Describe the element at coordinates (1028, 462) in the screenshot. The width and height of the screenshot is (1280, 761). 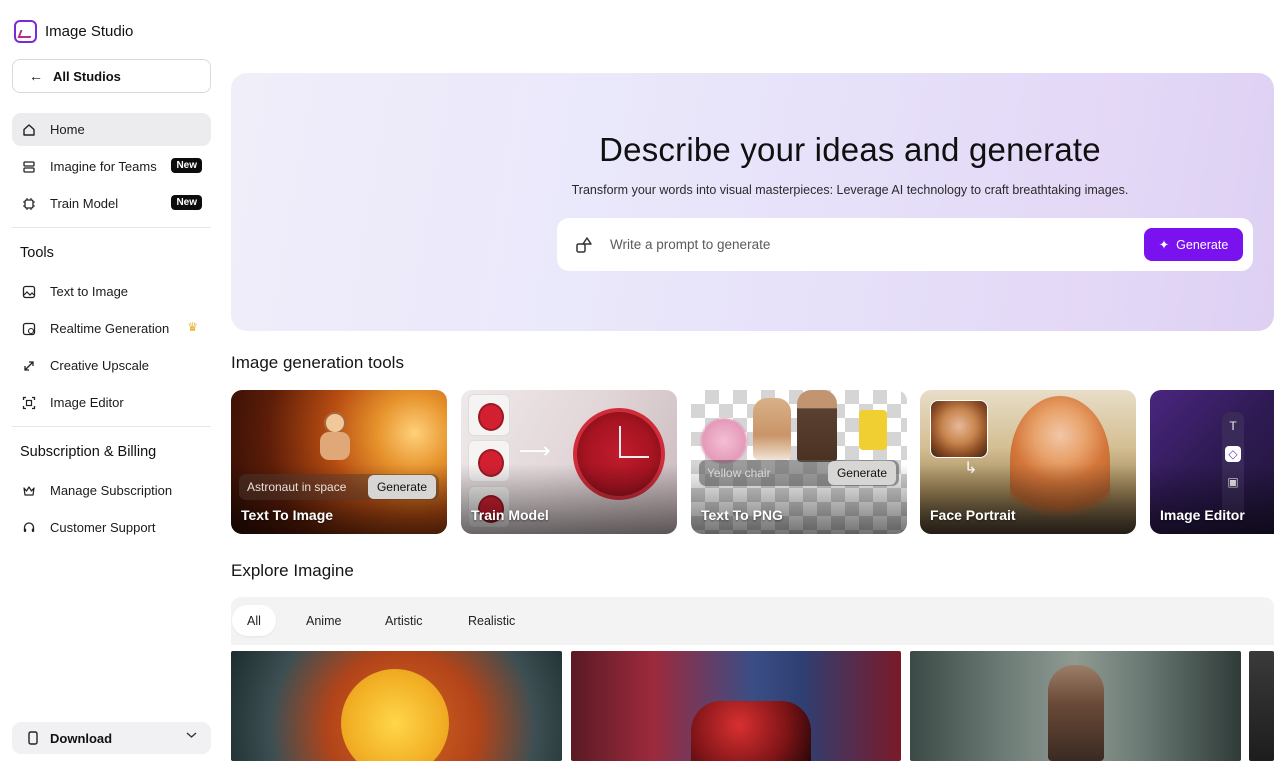
I see `tool-card-face-portrait: ↳ Face Portrait` at that location.